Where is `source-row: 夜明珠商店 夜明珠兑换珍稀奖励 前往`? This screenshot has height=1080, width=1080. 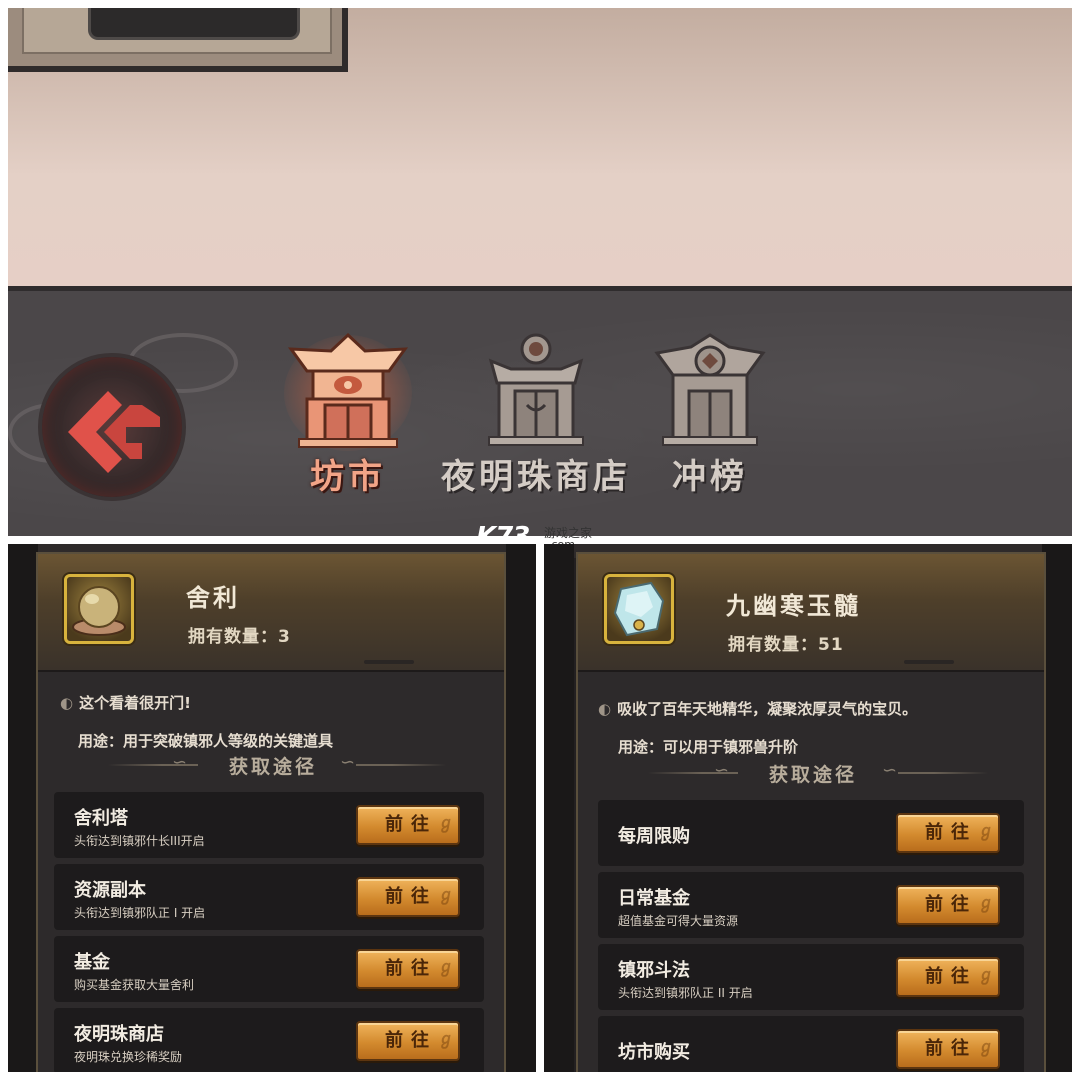 source-row: 夜明珠商店 夜明珠兑换珍稀奖励 前往 is located at coordinates (269, 1040).